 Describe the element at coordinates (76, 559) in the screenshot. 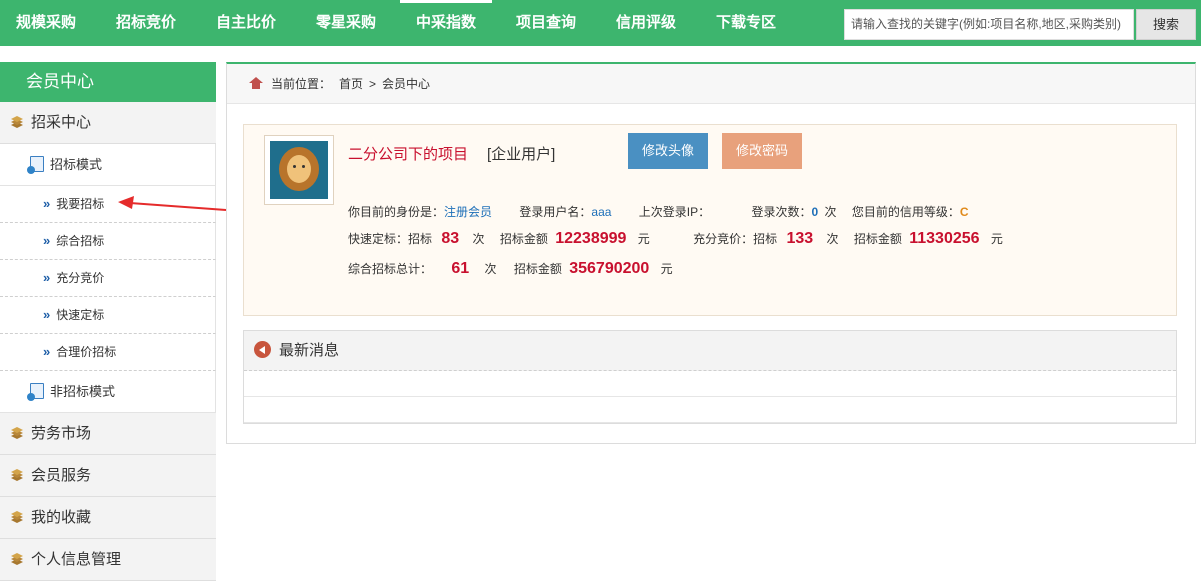

I see `sidebar-cat-label: 个人信息管理` at that location.